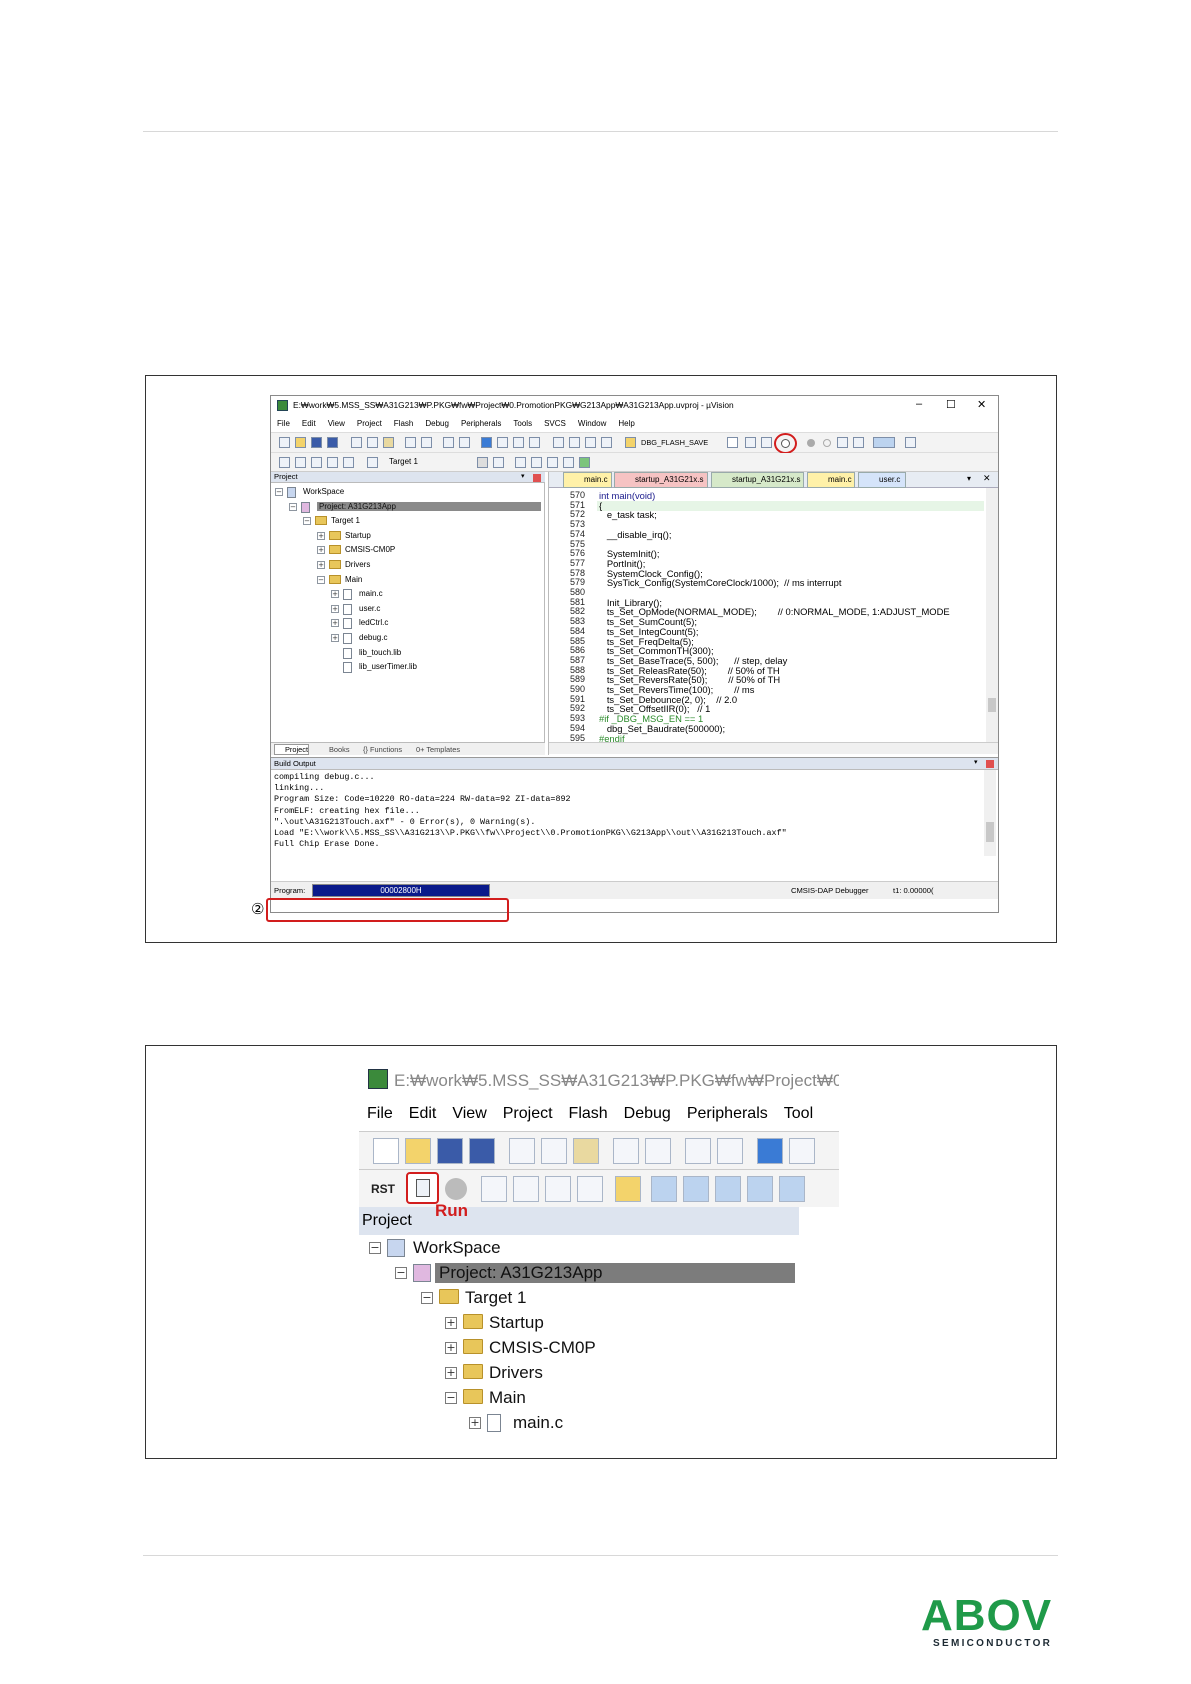  Describe the element at coordinates (558, 1189) in the screenshot. I see `step-out-icon` at that location.